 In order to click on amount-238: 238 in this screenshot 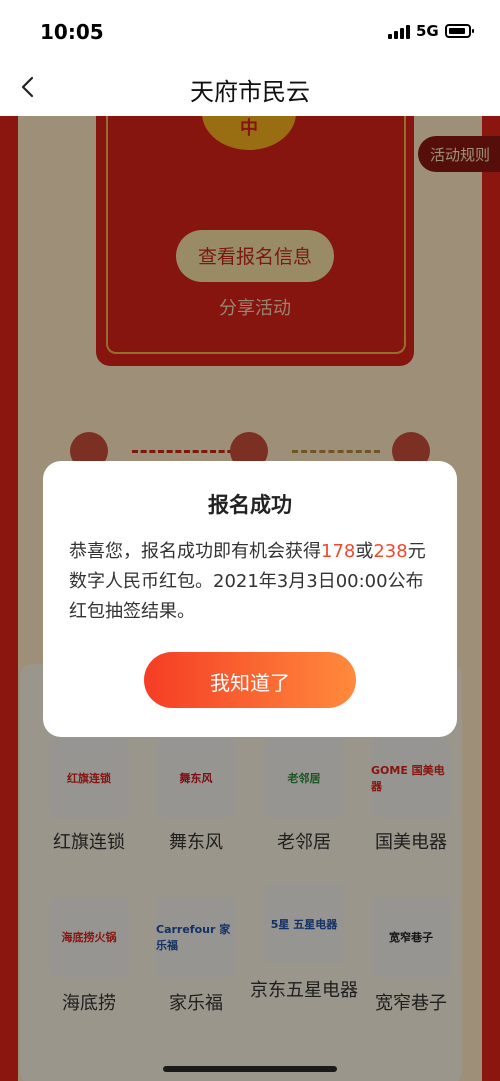, I will do `click(390, 551)`.